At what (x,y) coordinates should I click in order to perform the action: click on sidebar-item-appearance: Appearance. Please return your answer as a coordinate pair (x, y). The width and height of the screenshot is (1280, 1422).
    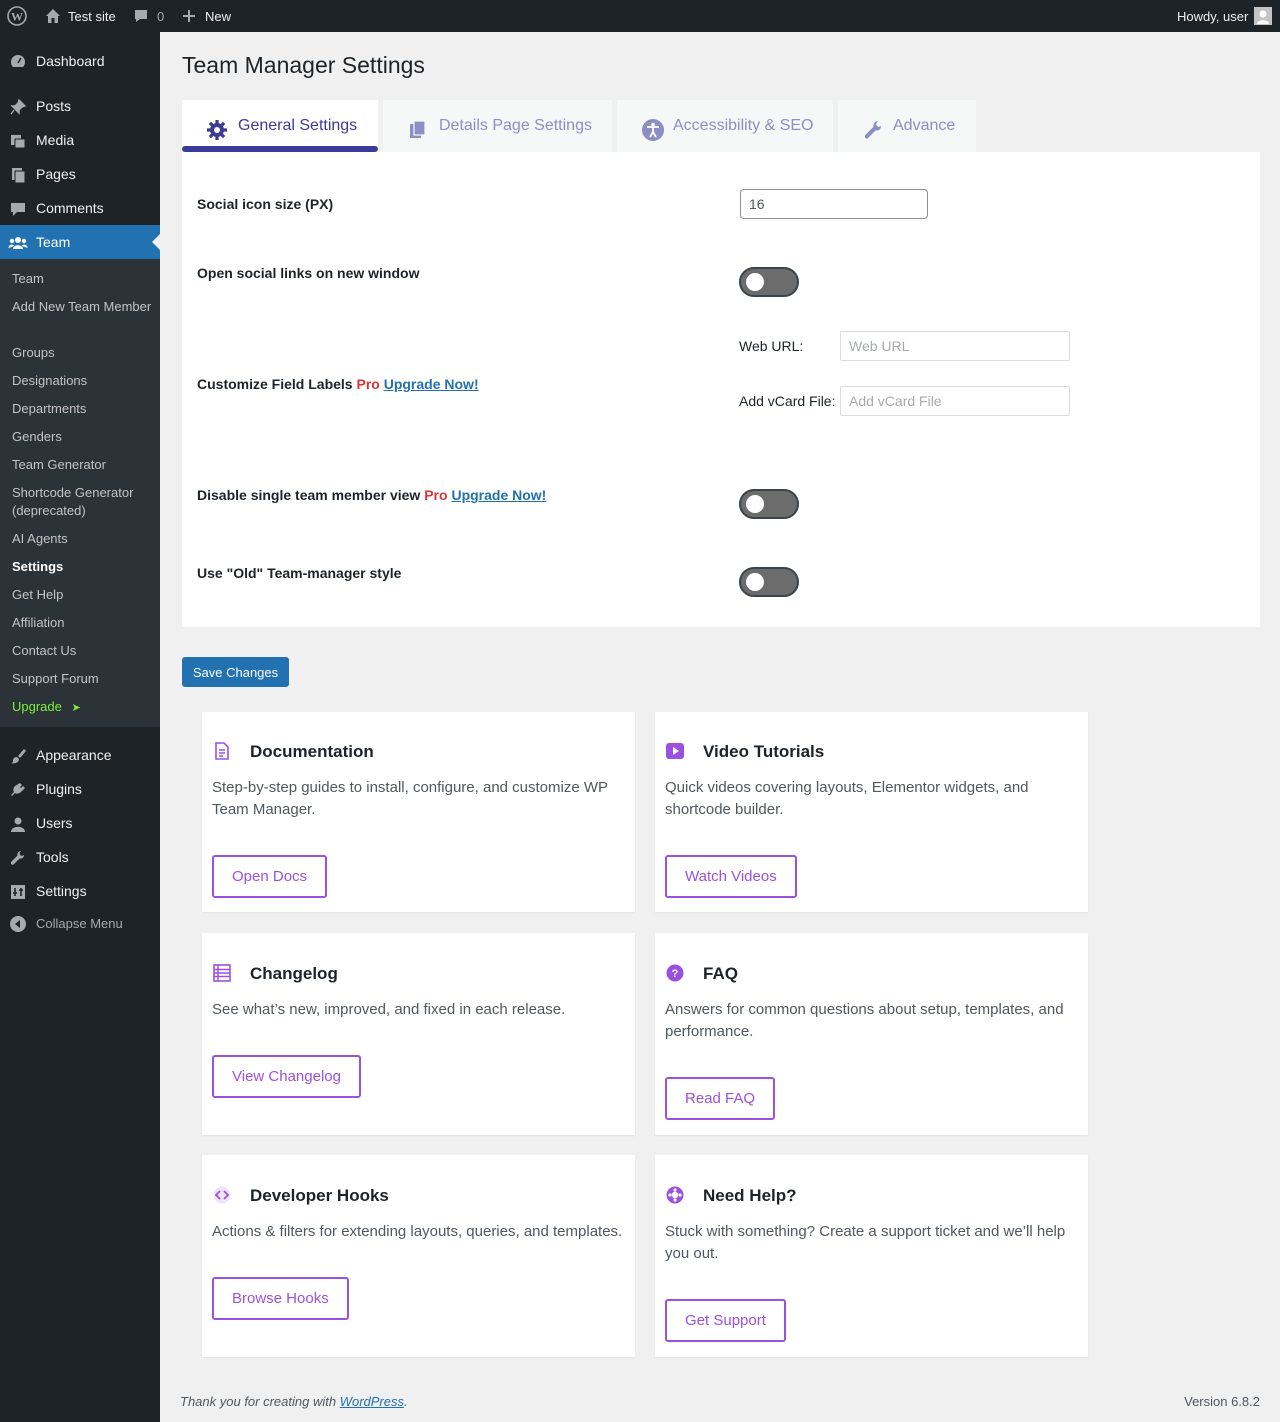
    Looking at the image, I should click on (80, 755).